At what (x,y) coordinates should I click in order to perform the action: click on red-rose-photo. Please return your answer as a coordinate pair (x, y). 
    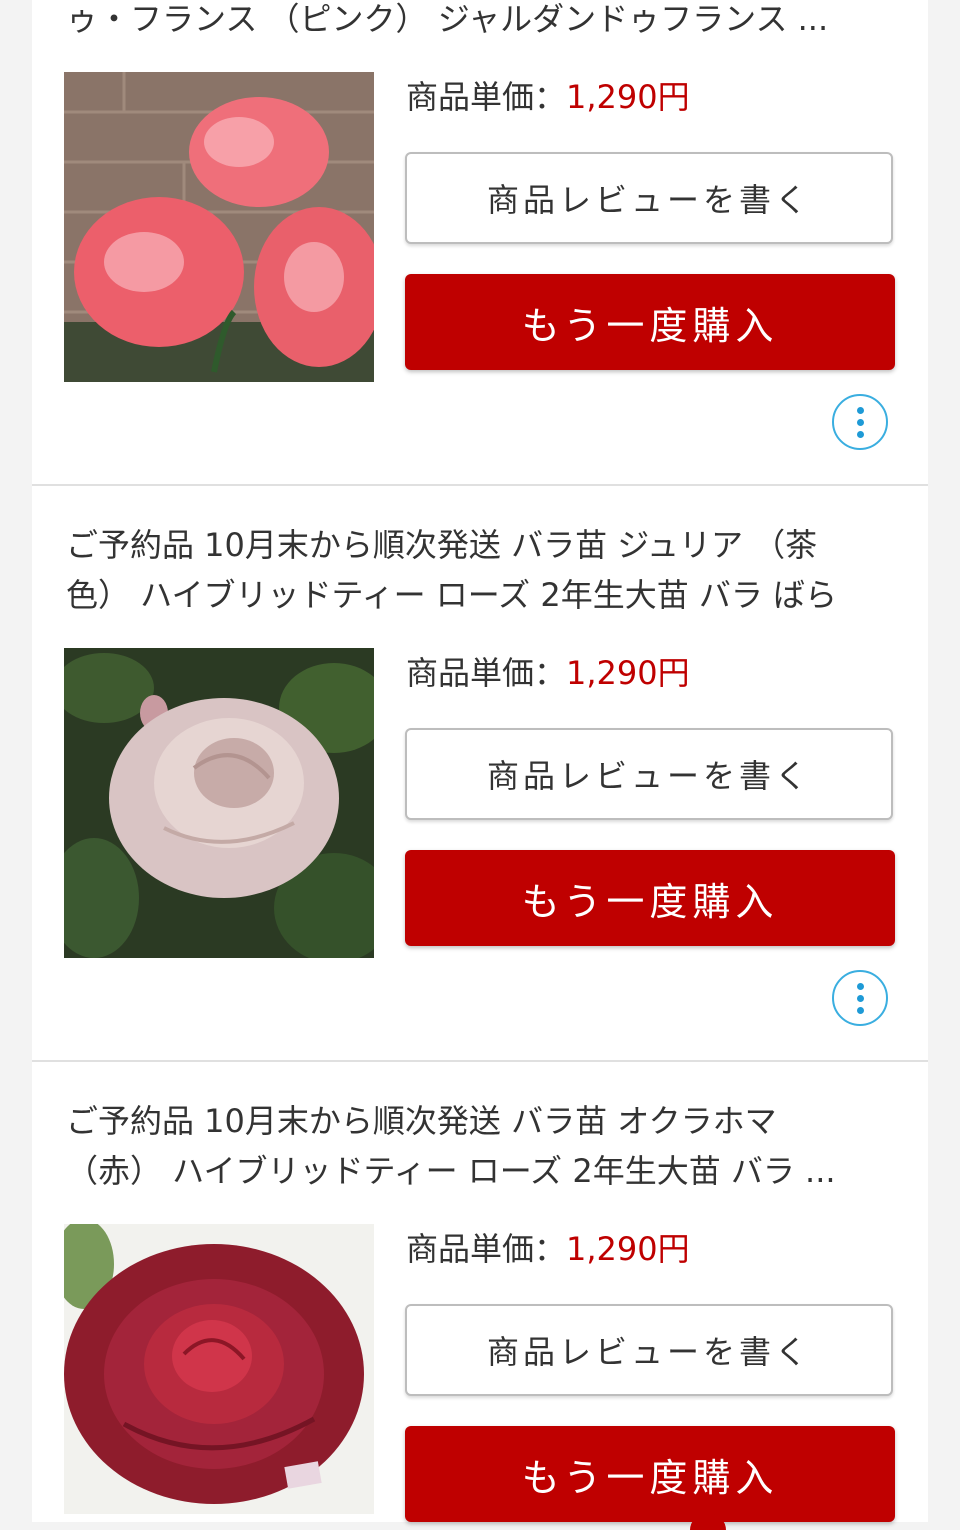
    Looking at the image, I should click on (219, 1369).